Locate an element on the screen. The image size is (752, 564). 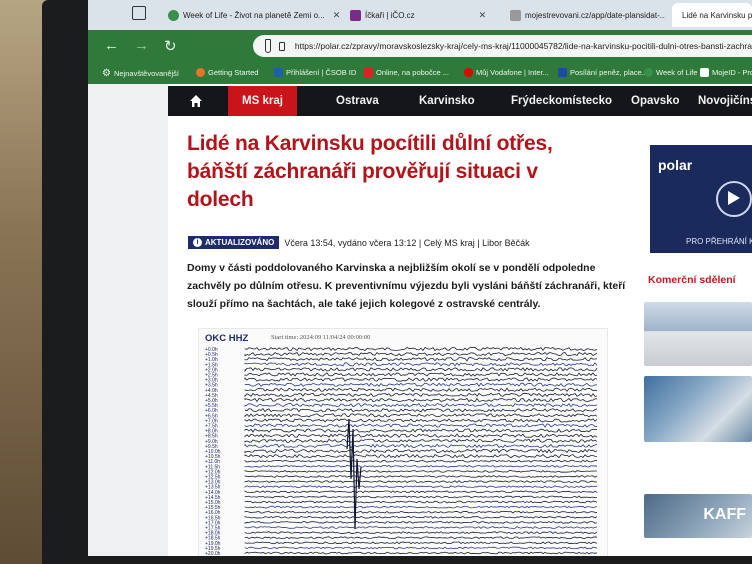
info-icon: i is located at coordinates (197, 242).